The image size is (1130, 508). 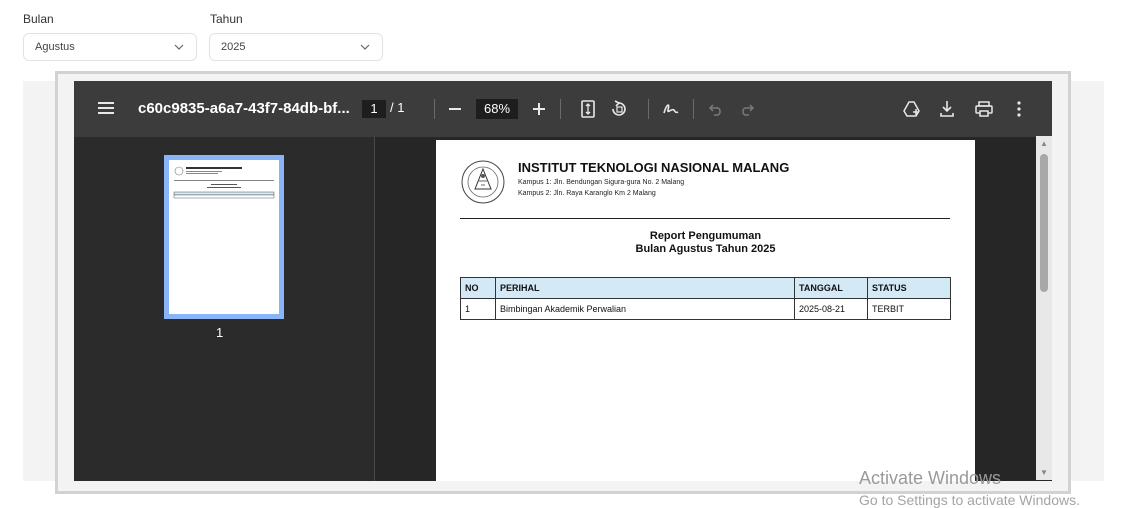 I want to click on month-select-value: Agustus, so click(x=55, y=47).